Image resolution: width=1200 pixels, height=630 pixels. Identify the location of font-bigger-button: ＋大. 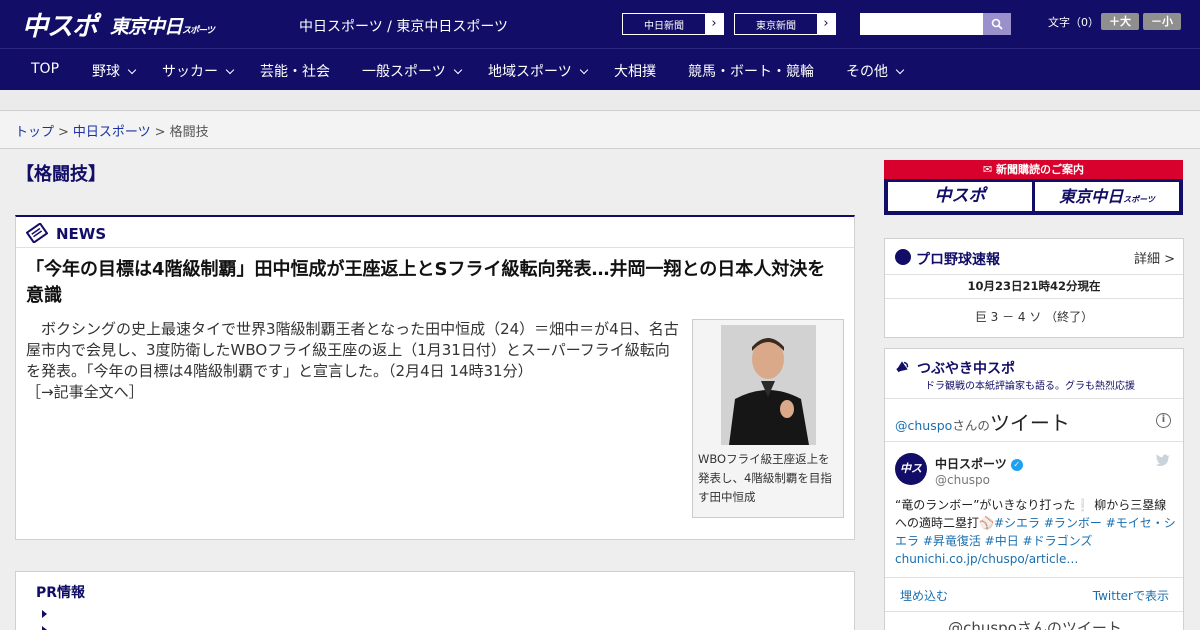
(1120, 21).